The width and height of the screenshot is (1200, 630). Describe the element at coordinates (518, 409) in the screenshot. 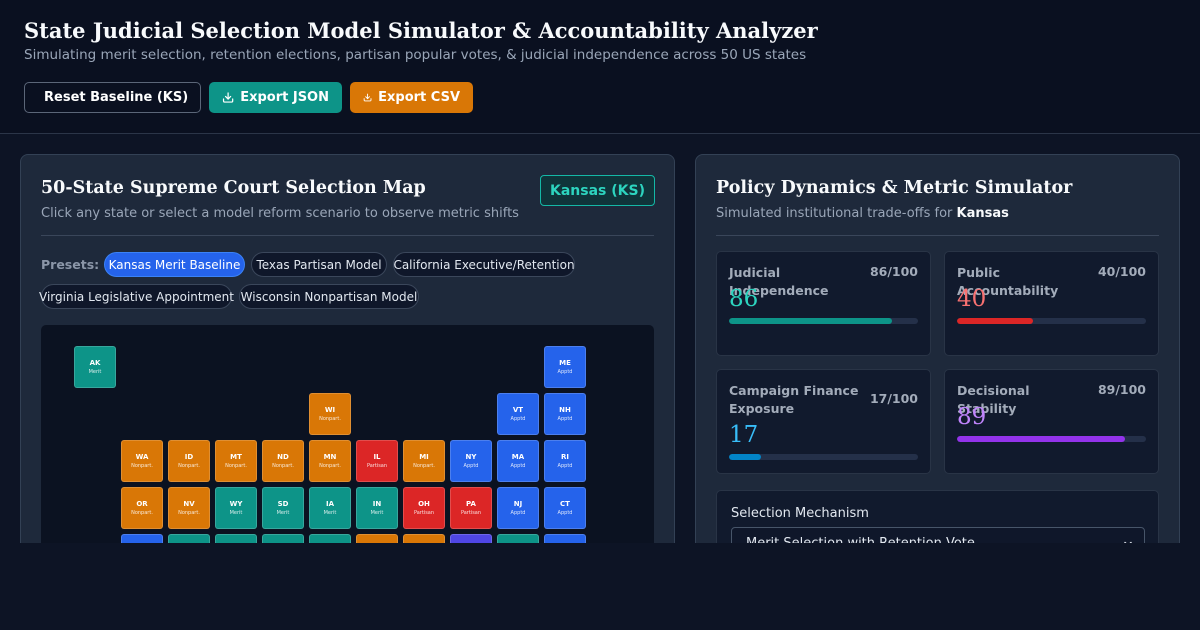

I see `state-abbr: VT` at that location.